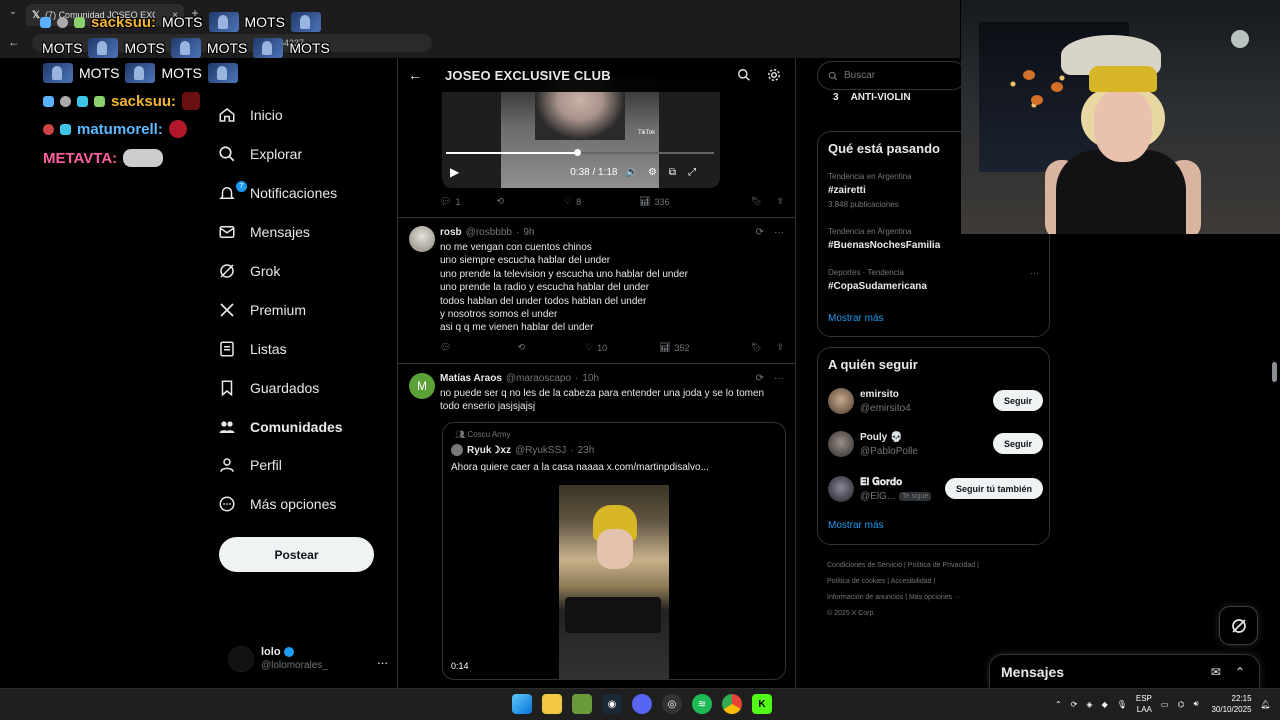  I want to click on fullscreen-icon: ⤢, so click(692, 172).